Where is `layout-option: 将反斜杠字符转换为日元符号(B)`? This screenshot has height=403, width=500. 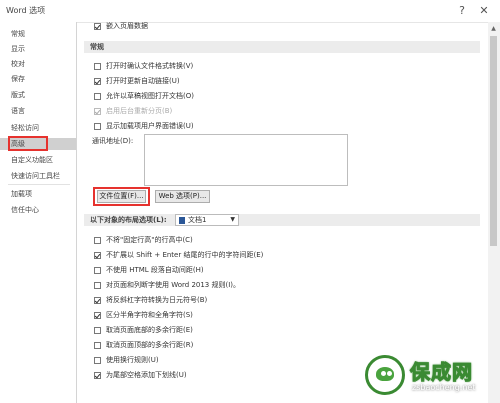 layout-option: 将反斜杠字符转换为日元符号(B) is located at coordinates (150, 300).